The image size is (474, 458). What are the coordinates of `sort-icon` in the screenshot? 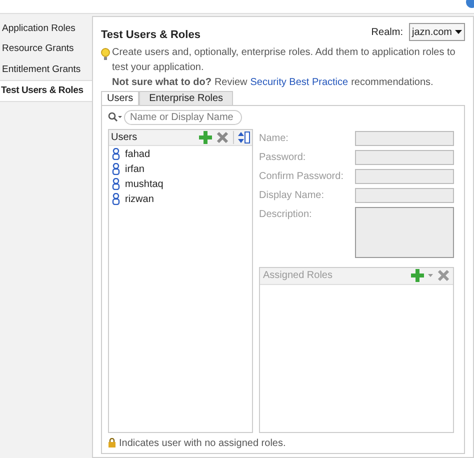 It's located at (244, 137).